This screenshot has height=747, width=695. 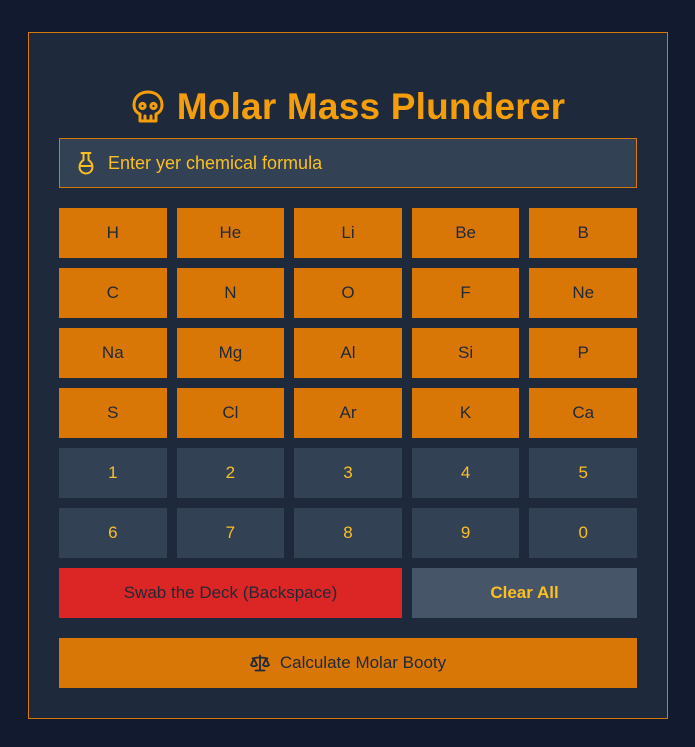 I want to click on header: Molar Mass Plunderer, so click(x=348, y=107).